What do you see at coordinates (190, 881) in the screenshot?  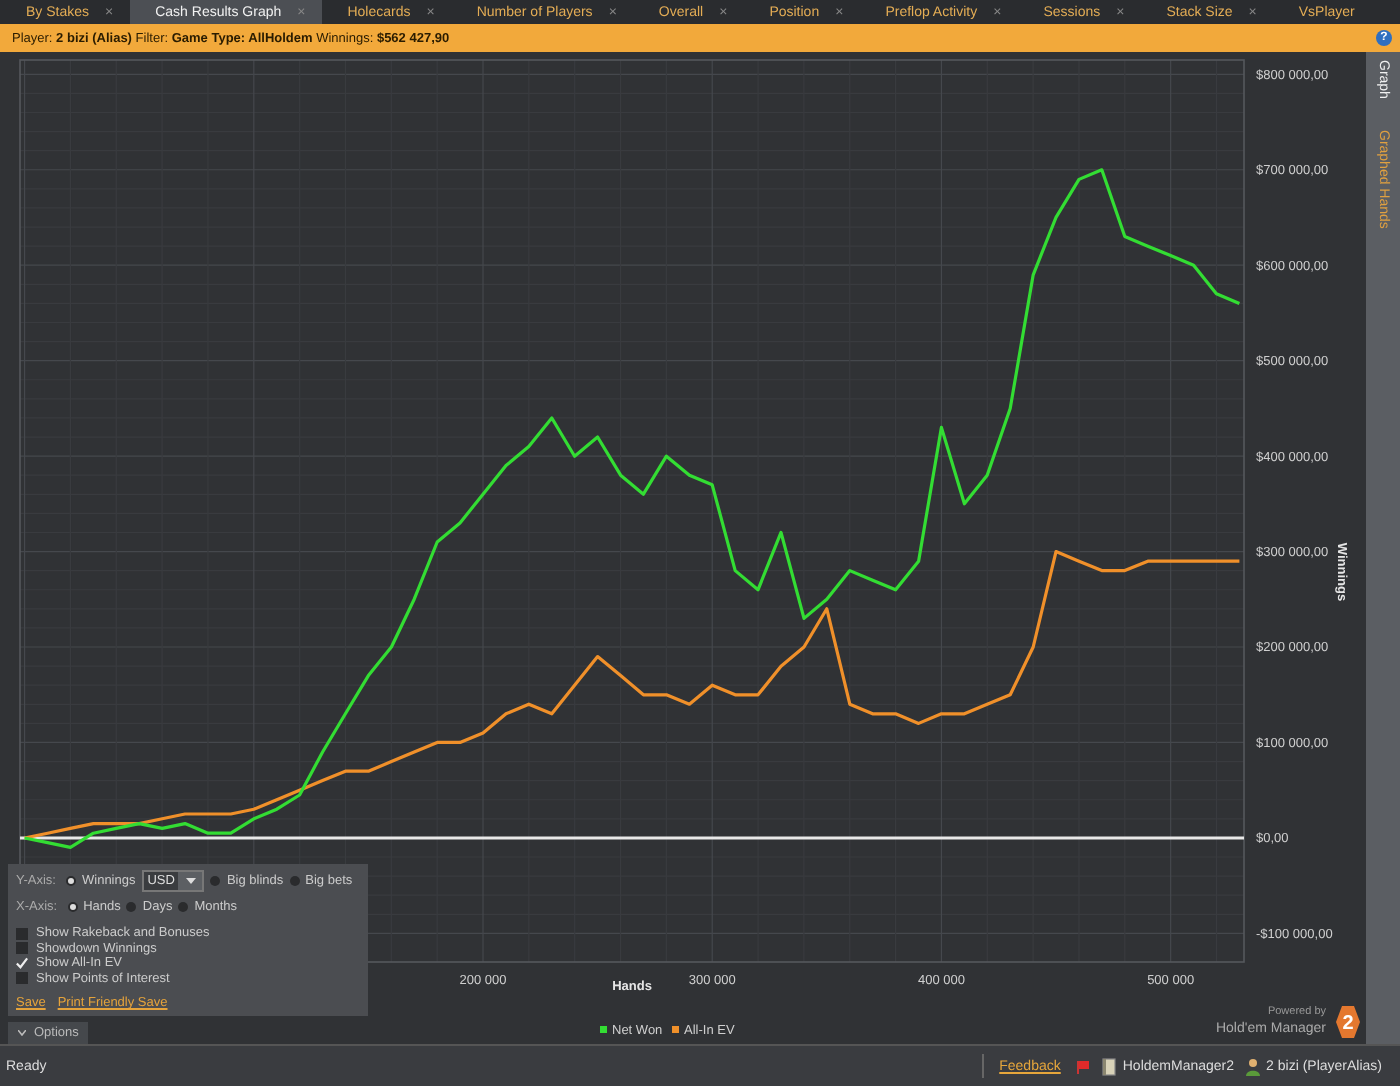 I see `caret-icon` at bounding box center [190, 881].